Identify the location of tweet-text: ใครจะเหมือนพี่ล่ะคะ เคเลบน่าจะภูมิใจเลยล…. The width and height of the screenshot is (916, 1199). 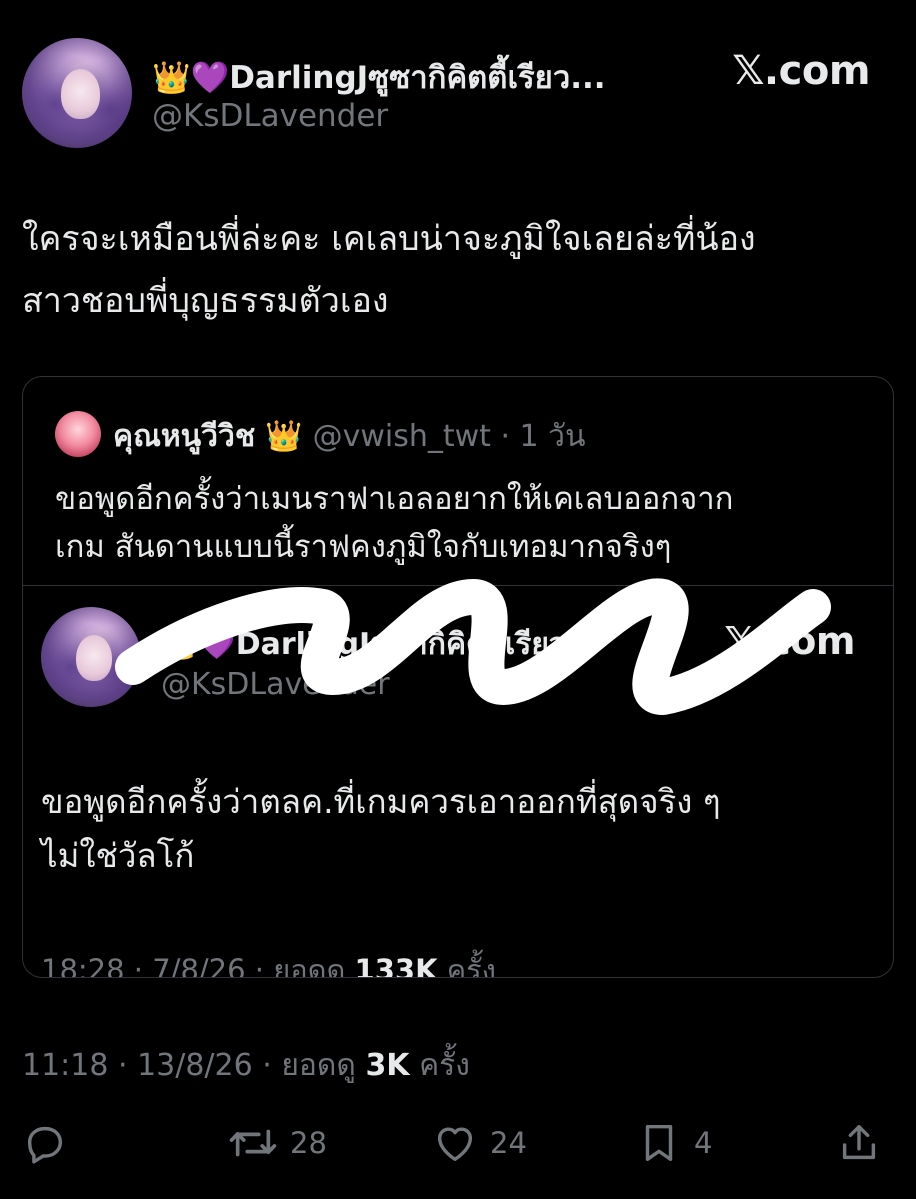
(462, 270).